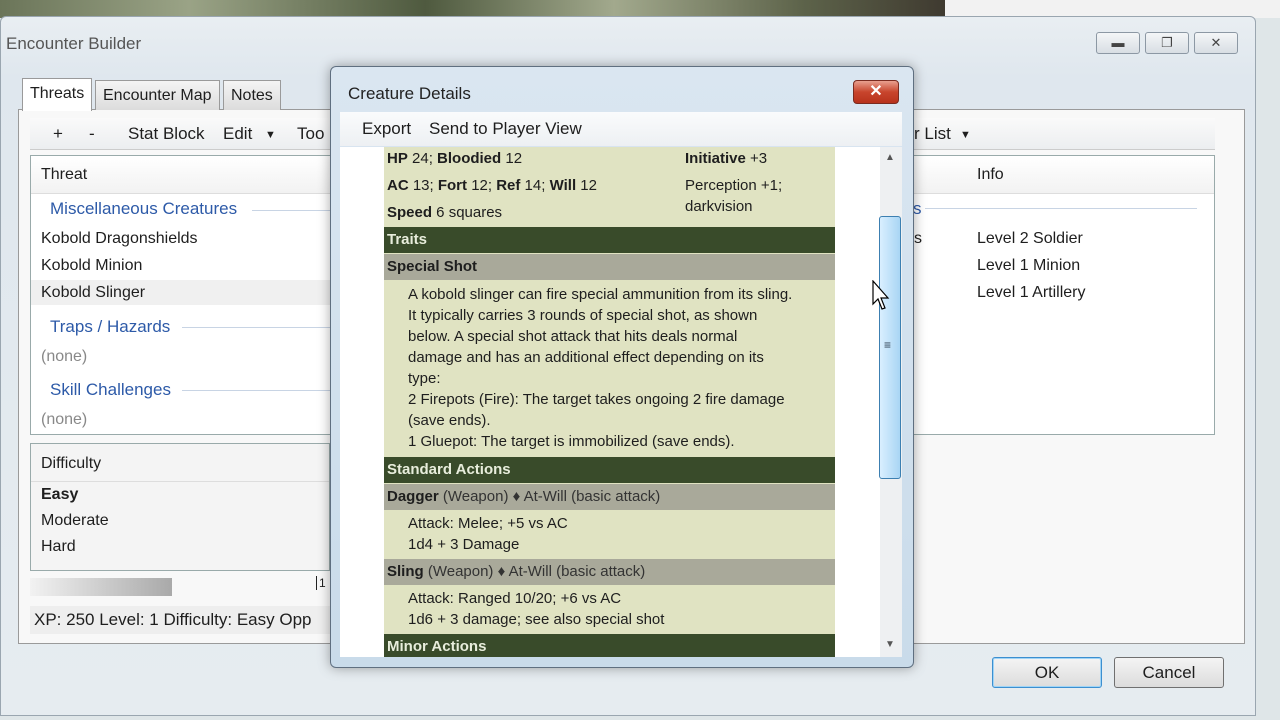 Image resolution: width=1280 pixels, height=720 pixels. I want to click on tab-notes: Notes, so click(252, 95).